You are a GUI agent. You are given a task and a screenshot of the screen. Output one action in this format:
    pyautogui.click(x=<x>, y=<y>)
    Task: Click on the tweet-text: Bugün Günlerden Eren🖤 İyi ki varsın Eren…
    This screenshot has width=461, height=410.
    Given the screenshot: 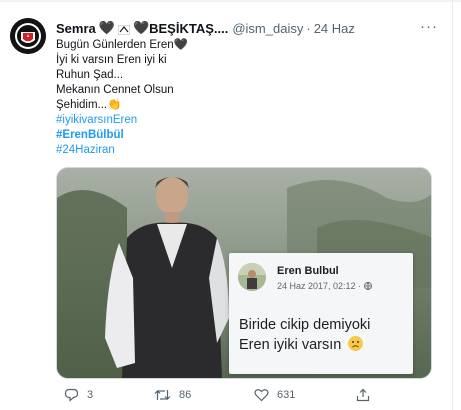 What is the action you would take?
    pyautogui.click(x=122, y=98)
    